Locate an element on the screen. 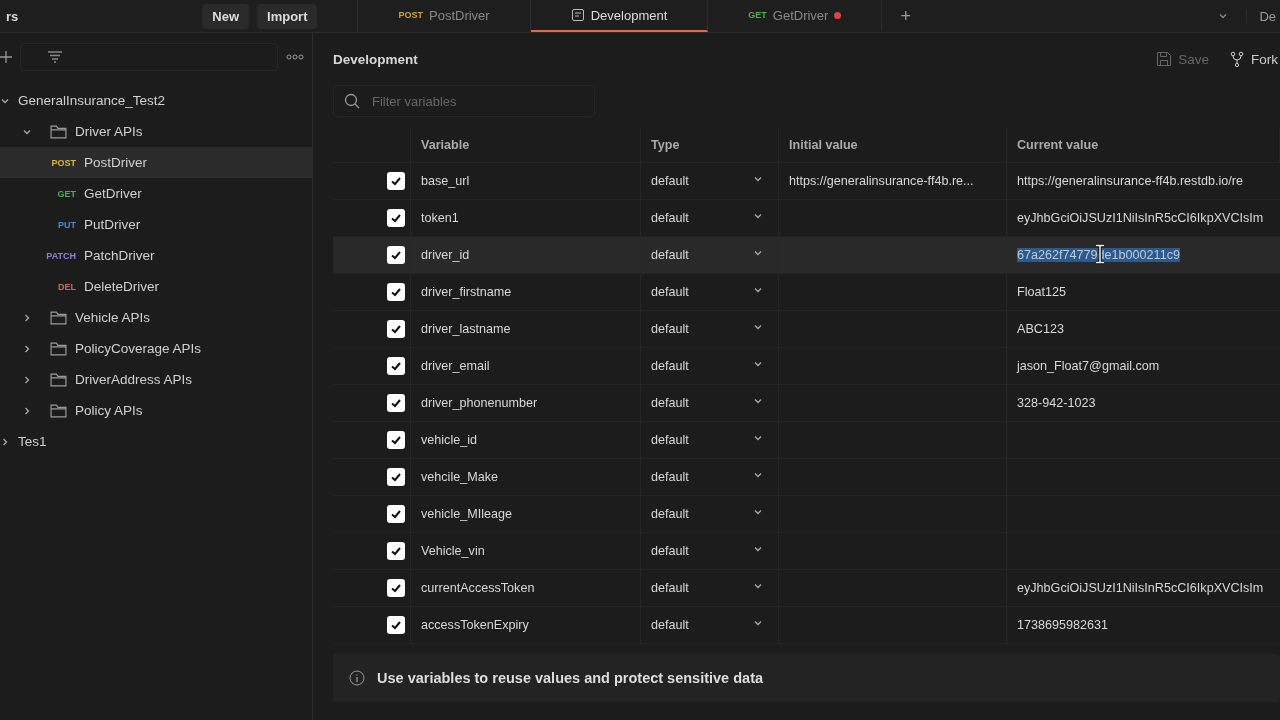  method-label: PUT is located at coordinates (66, 224).